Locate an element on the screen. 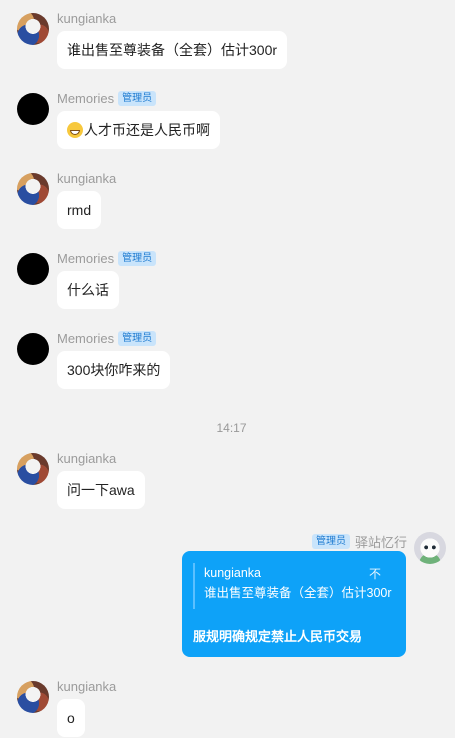  quoted-message: kungianka 谁出售至尊装备（全套）估计300r 不 is located at coordinates (293, 586).